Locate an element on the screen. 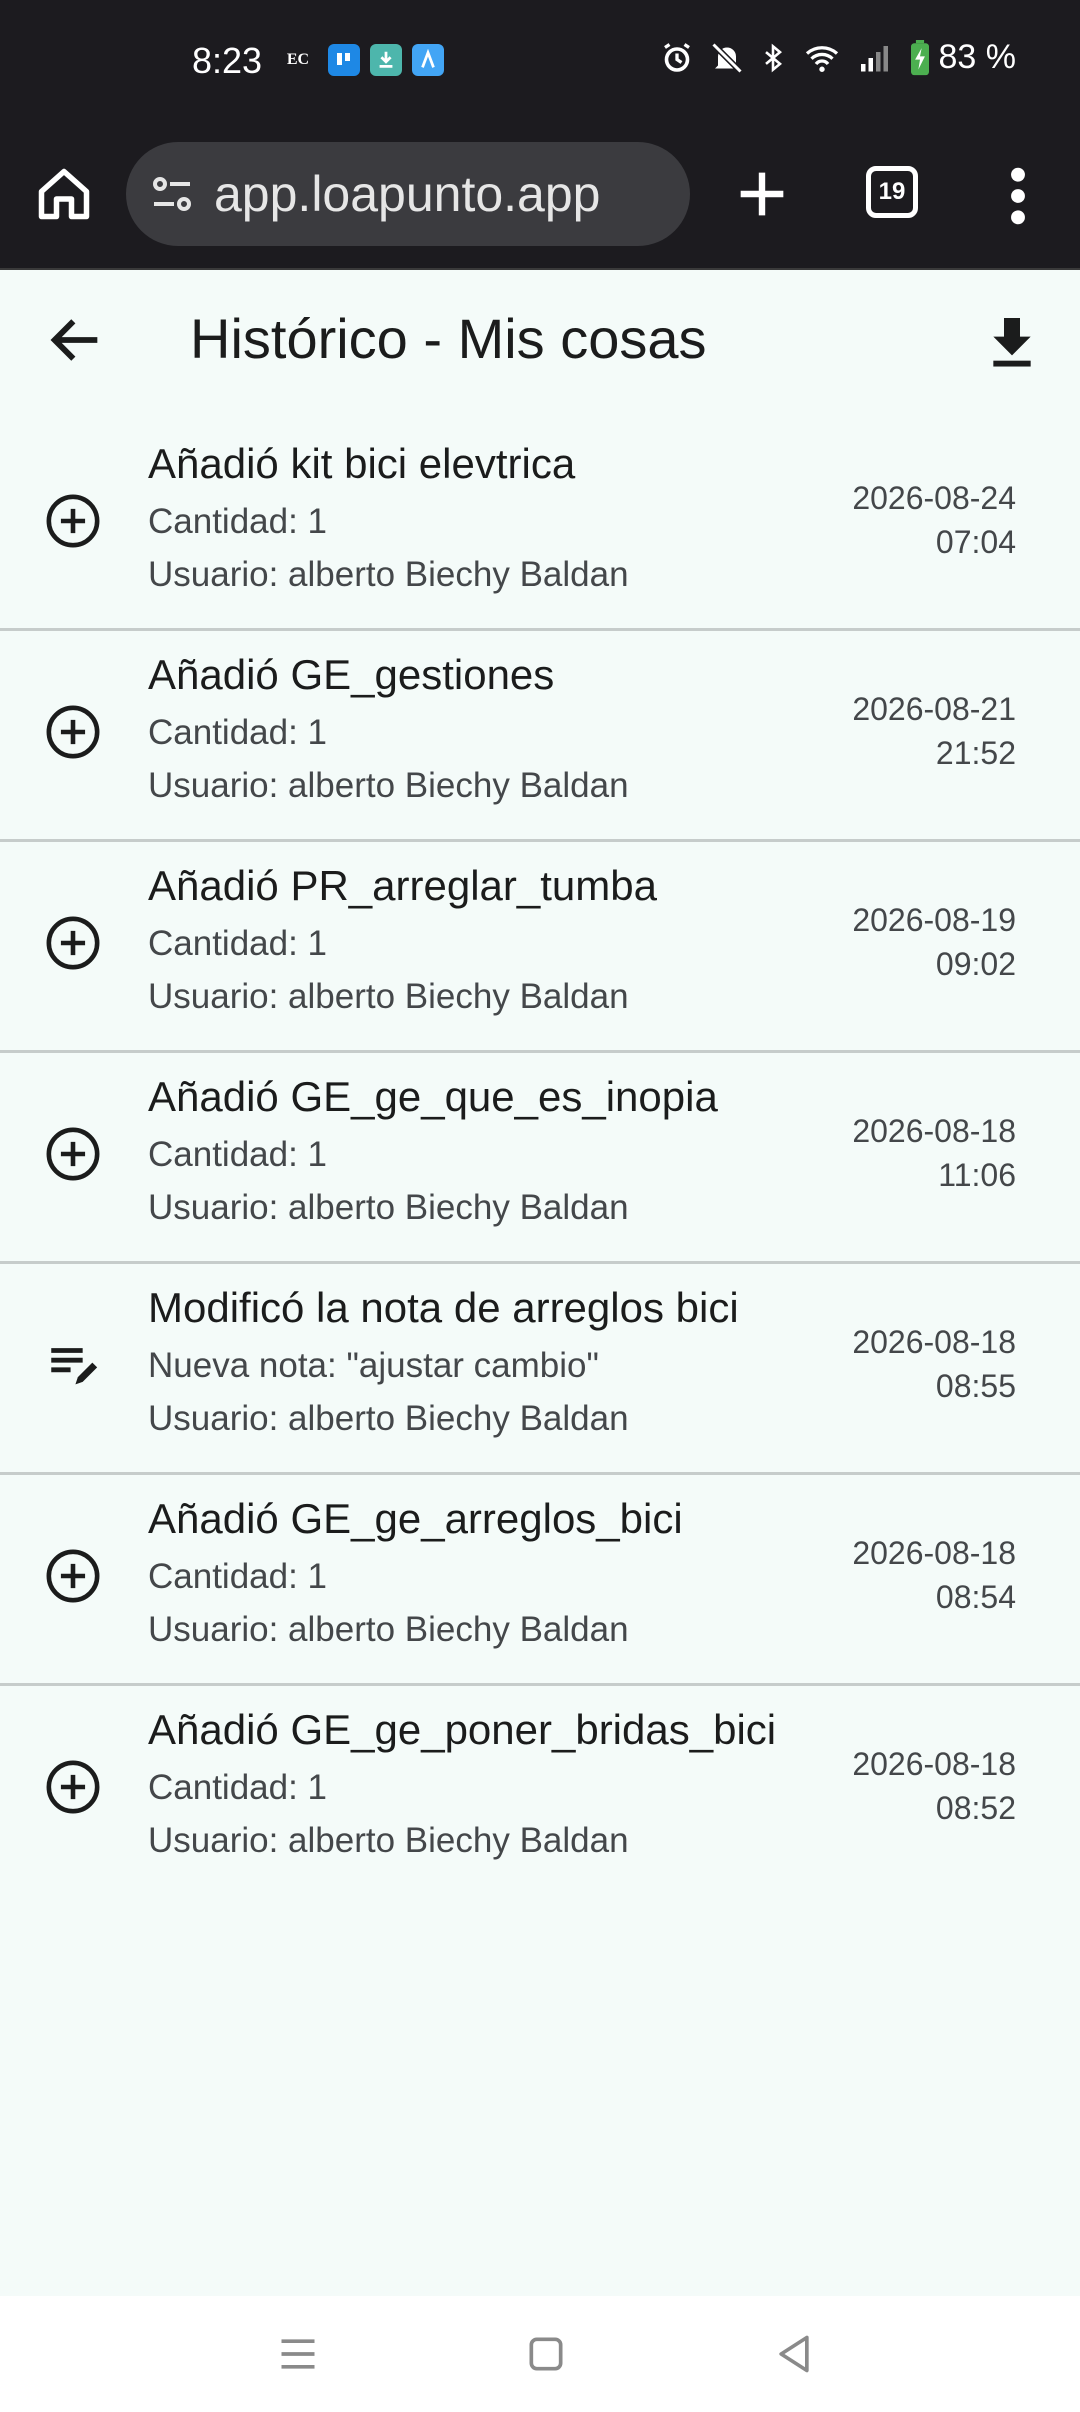 This screenshot has width=1080, height=2412. notification-icons: EC is located at coordinates (361, 60).